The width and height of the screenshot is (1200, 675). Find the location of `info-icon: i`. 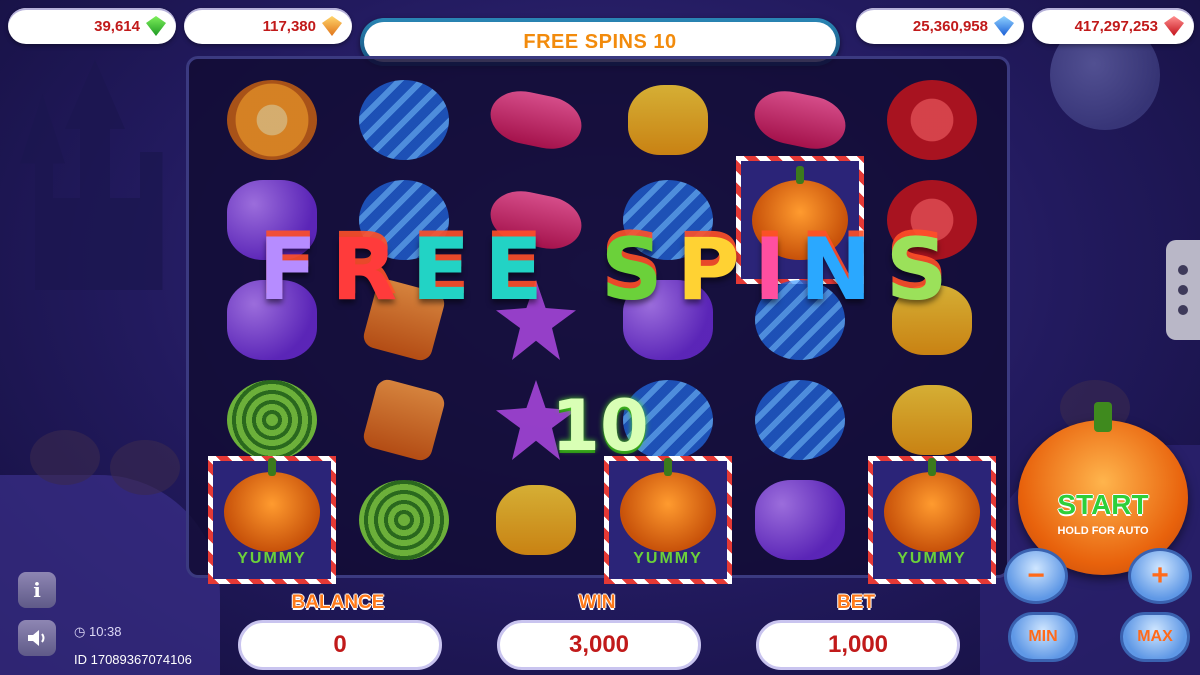

info-icon: i is located at coordinates (37, 590).